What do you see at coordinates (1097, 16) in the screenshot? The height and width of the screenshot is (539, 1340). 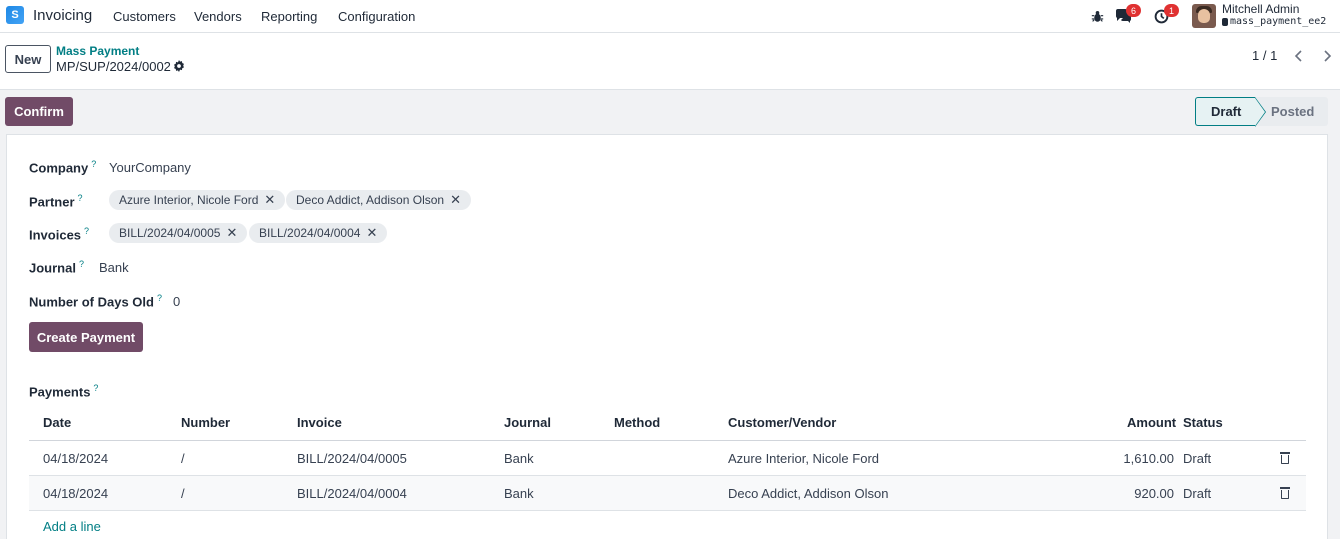 I see `debug-bug-icon` at bounding box center [1097, 16].